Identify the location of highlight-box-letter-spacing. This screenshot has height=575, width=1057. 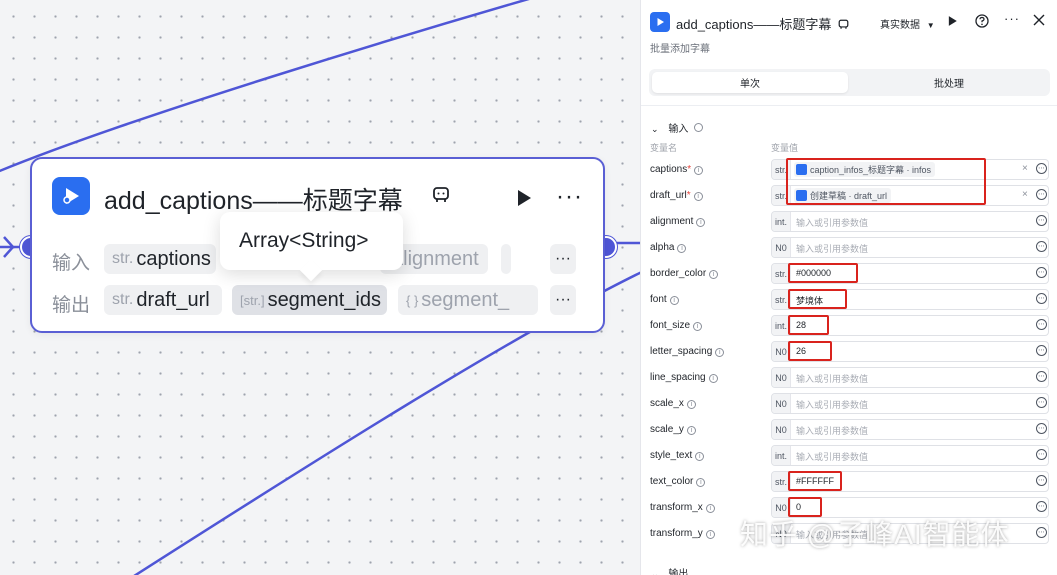
(810, 351).